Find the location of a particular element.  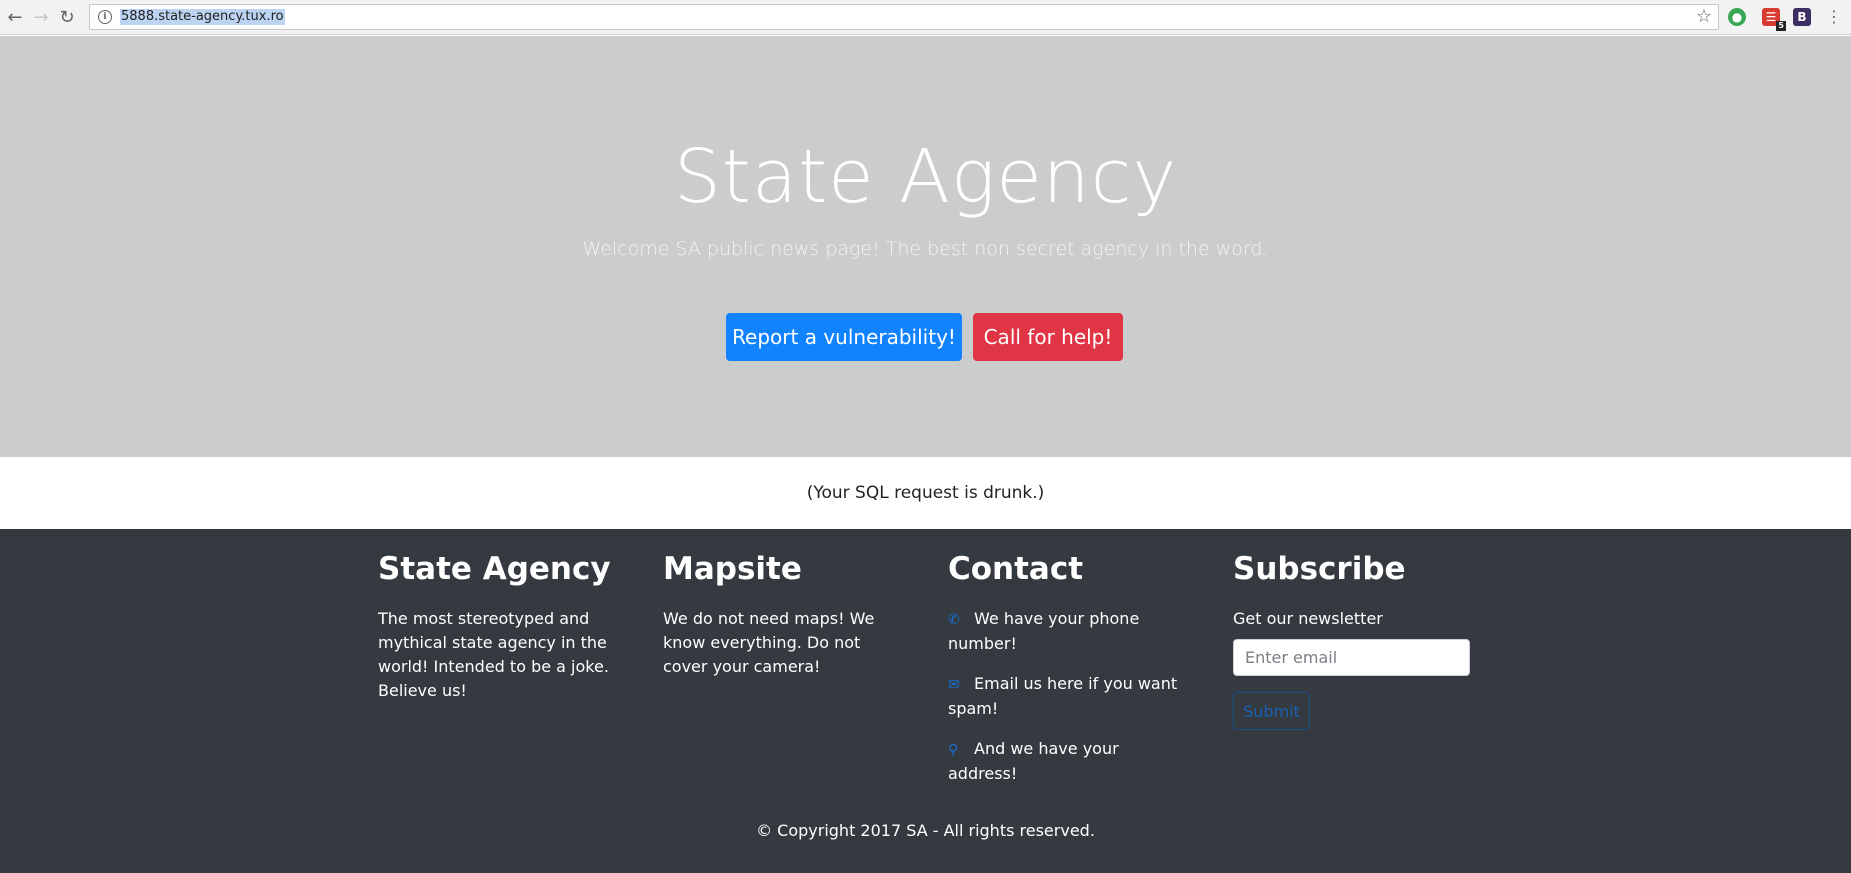

contact-email: ✉ Email us here if you want spam! is located at coordinates (1068, 696).